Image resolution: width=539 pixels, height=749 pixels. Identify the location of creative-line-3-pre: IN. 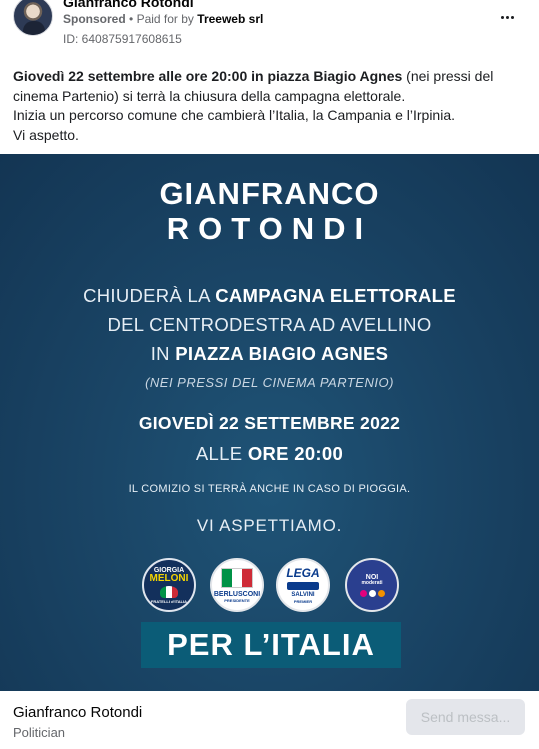
(163, 353).